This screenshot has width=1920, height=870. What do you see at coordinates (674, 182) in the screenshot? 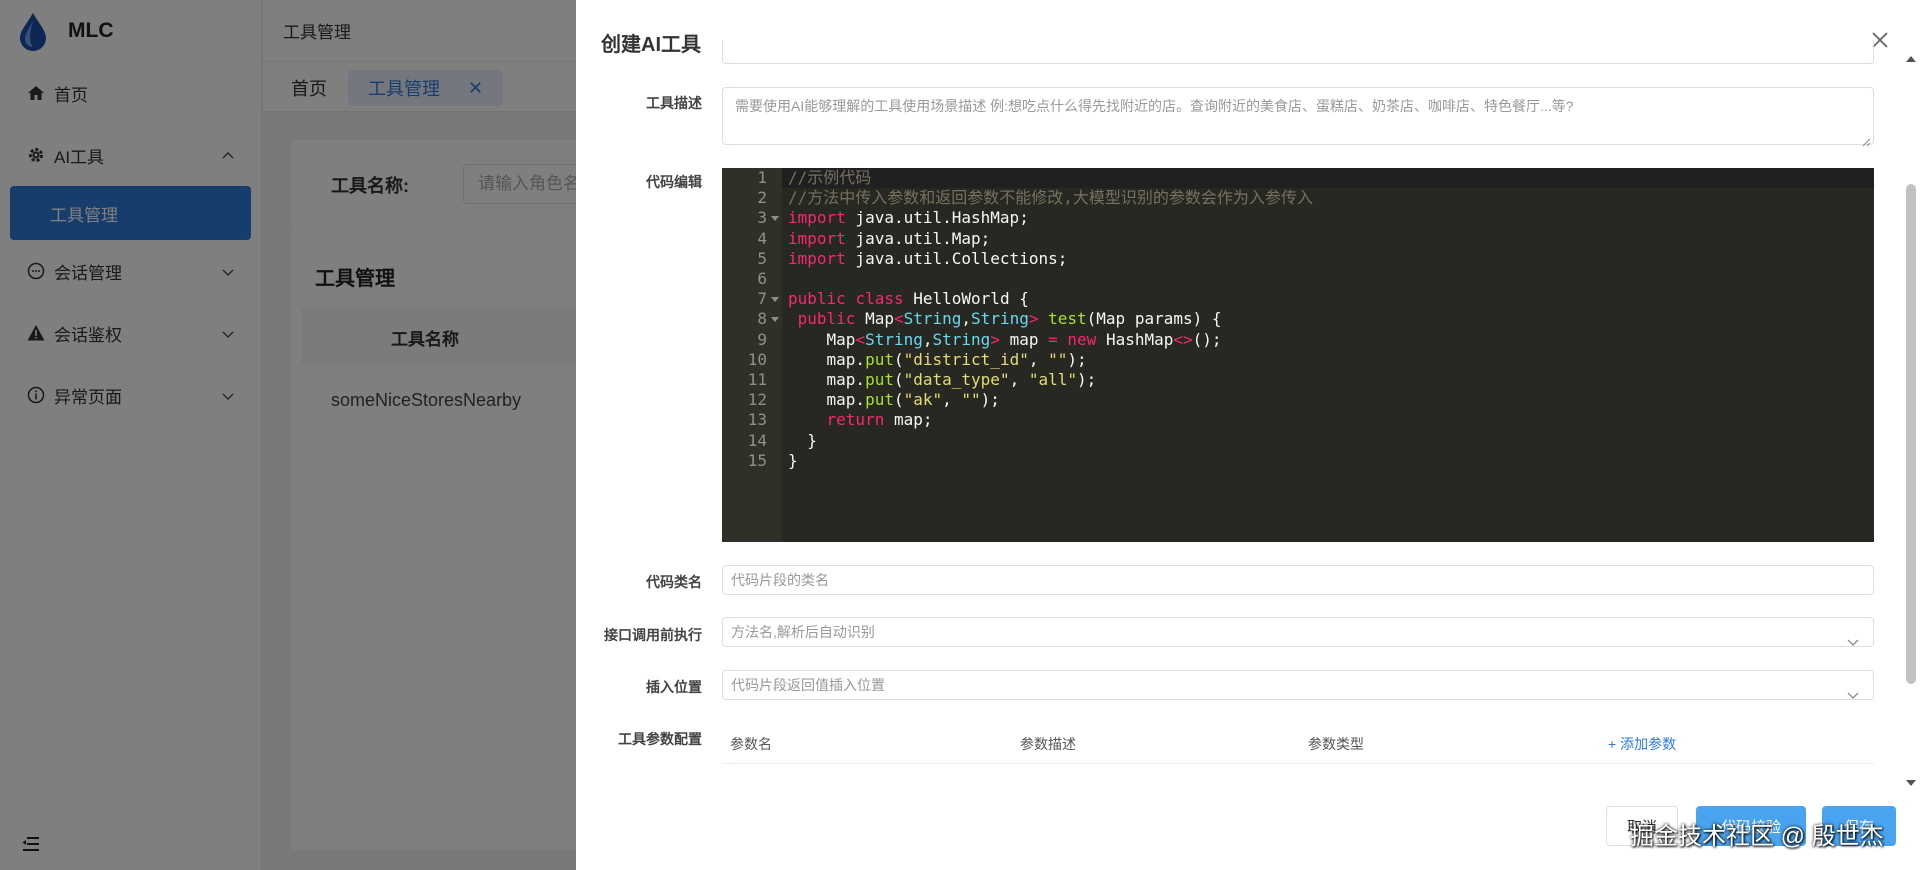
I see `code-label: 代码编辑` at bounding box center [674, 182].